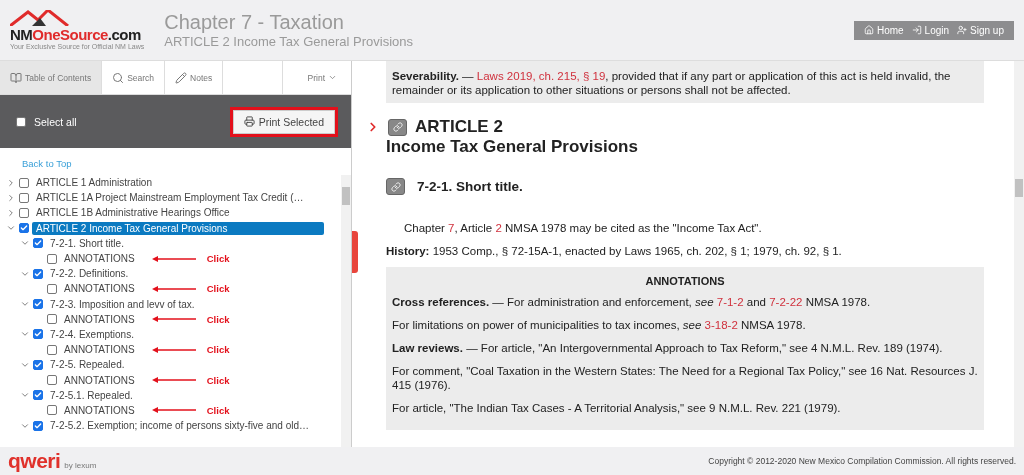 The image size is (1024, 475). Describe the element at coordinates (685, 281) in the screenshot. I see `annotations-heading: ANNOTATIONS` at that location.